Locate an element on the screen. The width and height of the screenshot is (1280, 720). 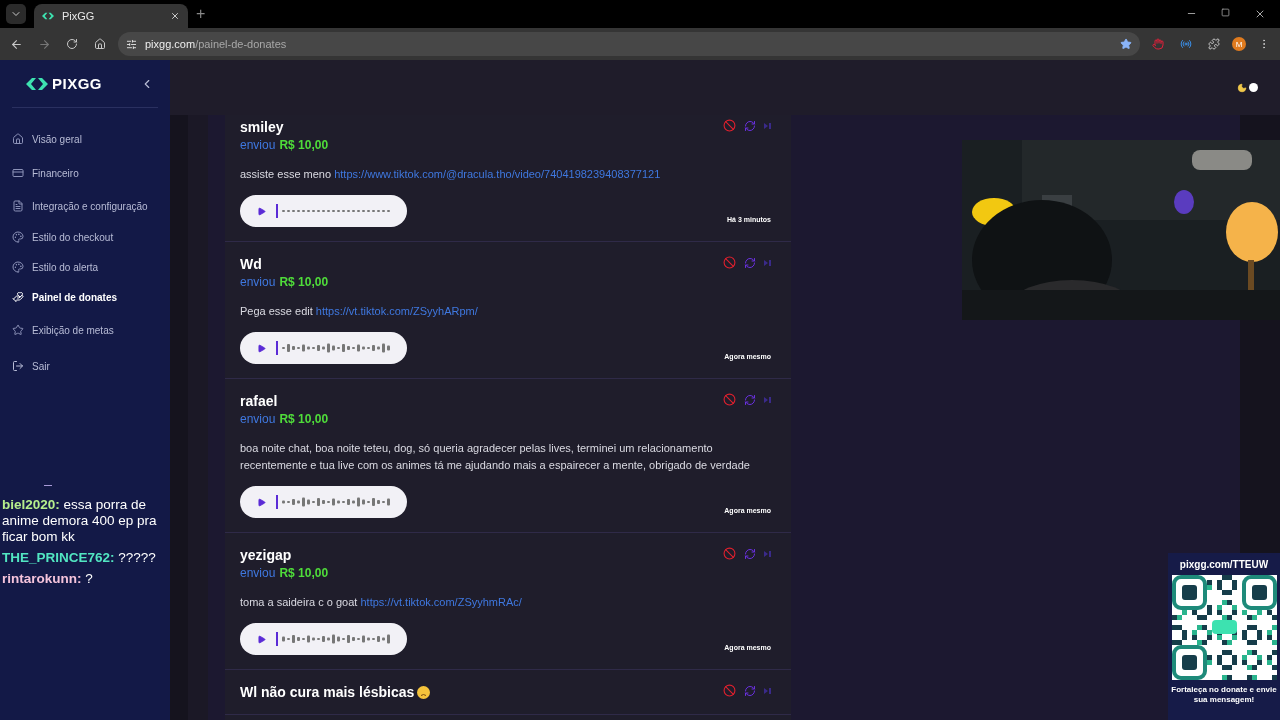
donor-name: rafael is located at coordinates (259, 401).